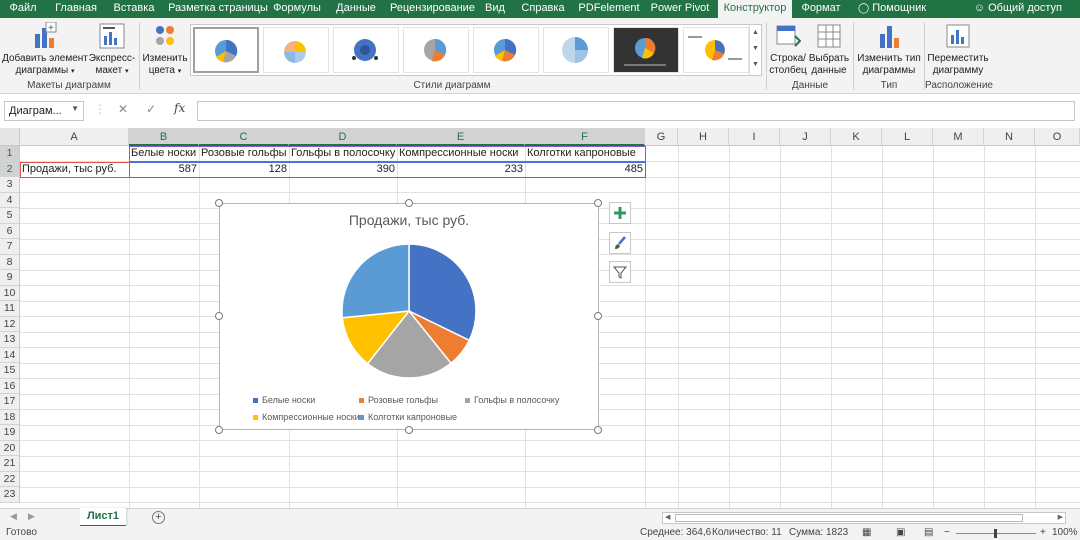 The height and width of the screenshot is (540, 1080). What do you see at coordinates (10, 154) in the screenshot?
I see `row-header: 1` at bounding box center [10, 154].